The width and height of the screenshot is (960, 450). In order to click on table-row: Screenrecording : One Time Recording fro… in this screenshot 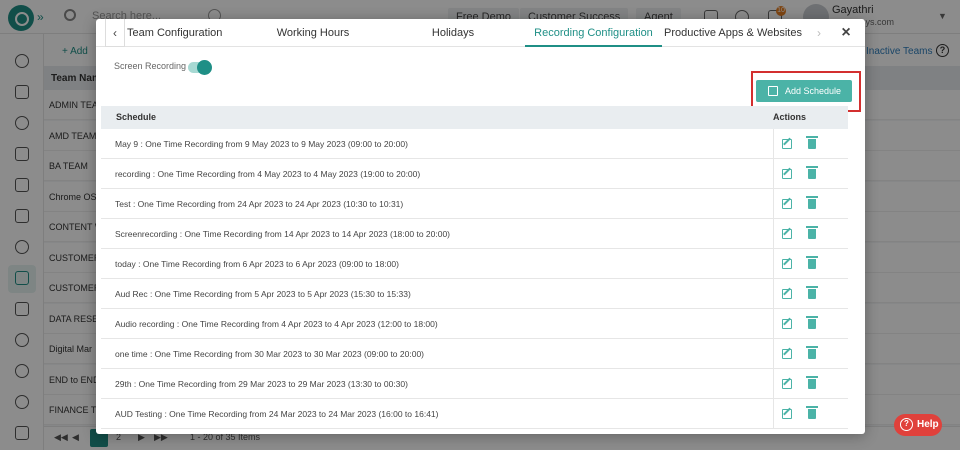, I will do `click(474, 234)`.